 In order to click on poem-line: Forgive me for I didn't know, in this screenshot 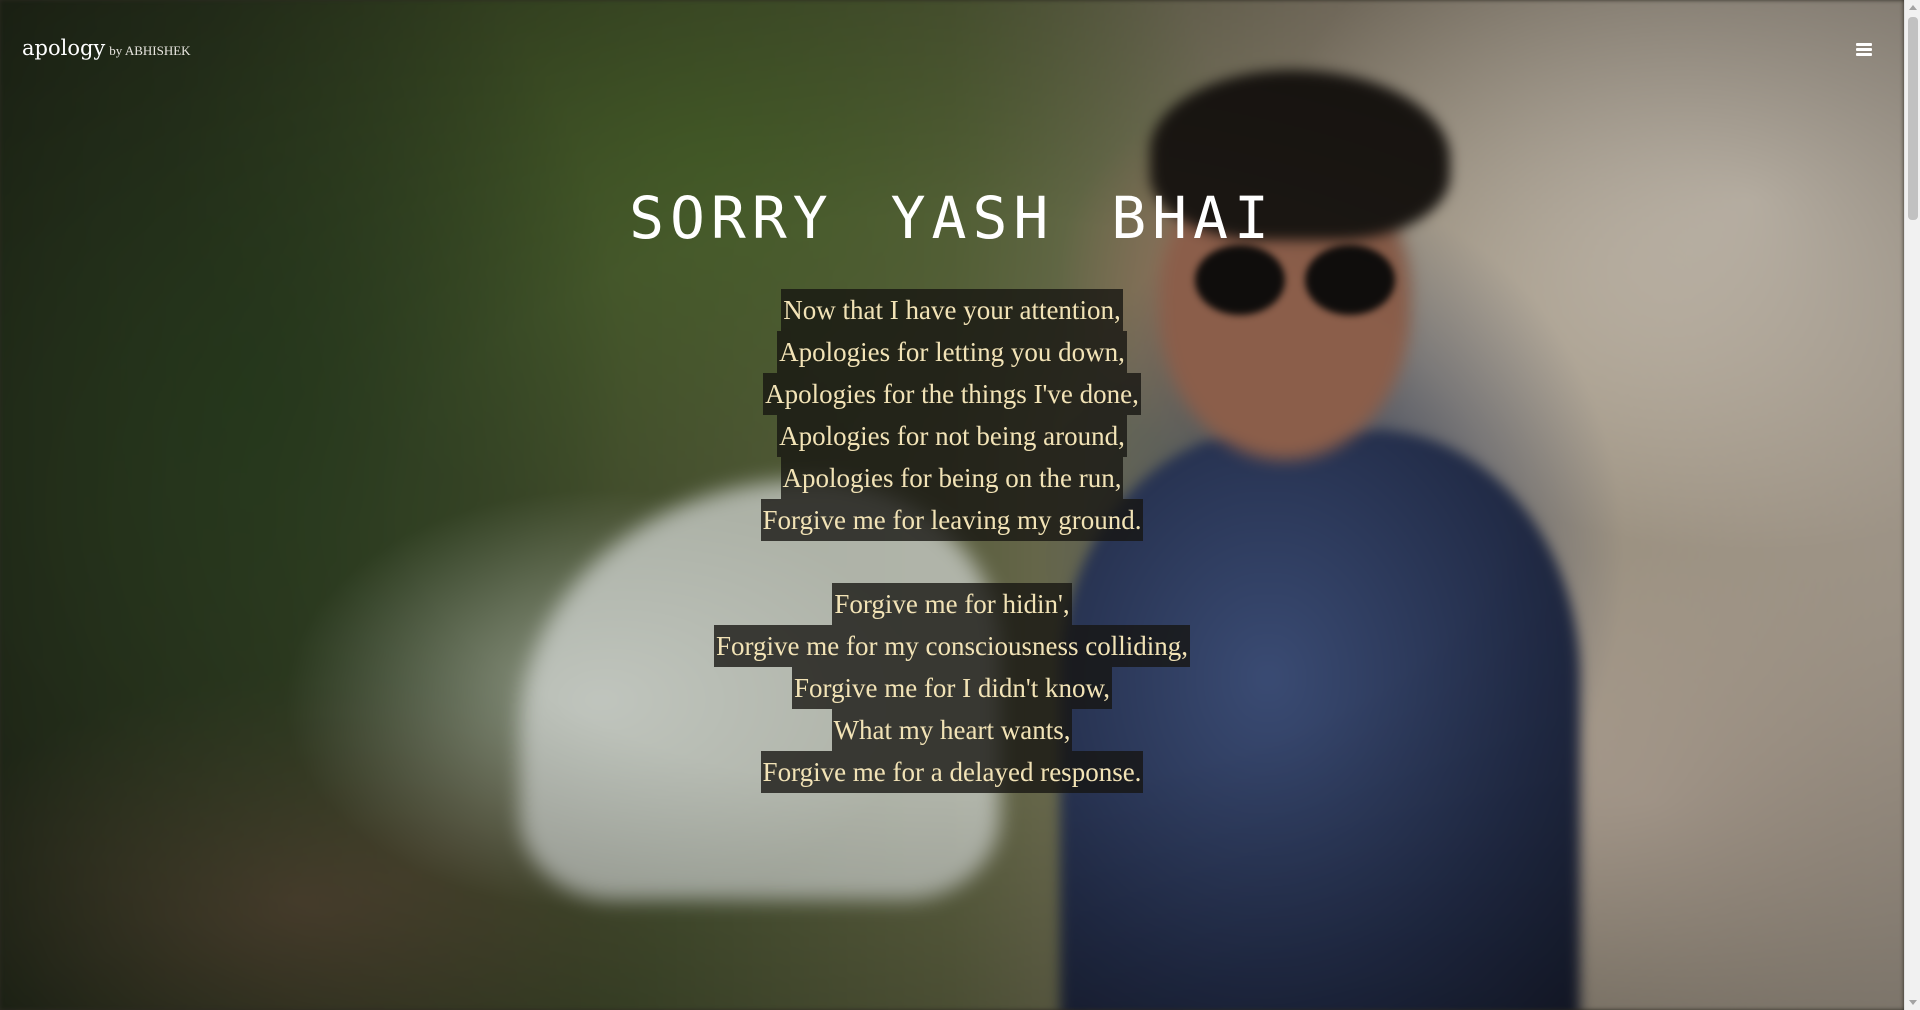, I will do `click(952, 688)`.